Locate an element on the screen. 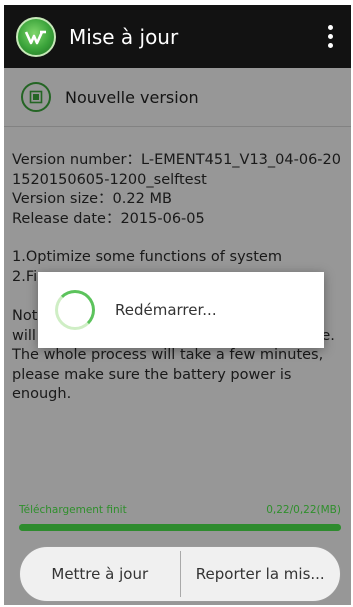 The height and width of the screenshot is (607, 353). overflow-menu-icon is located at coordinates (330, 37).